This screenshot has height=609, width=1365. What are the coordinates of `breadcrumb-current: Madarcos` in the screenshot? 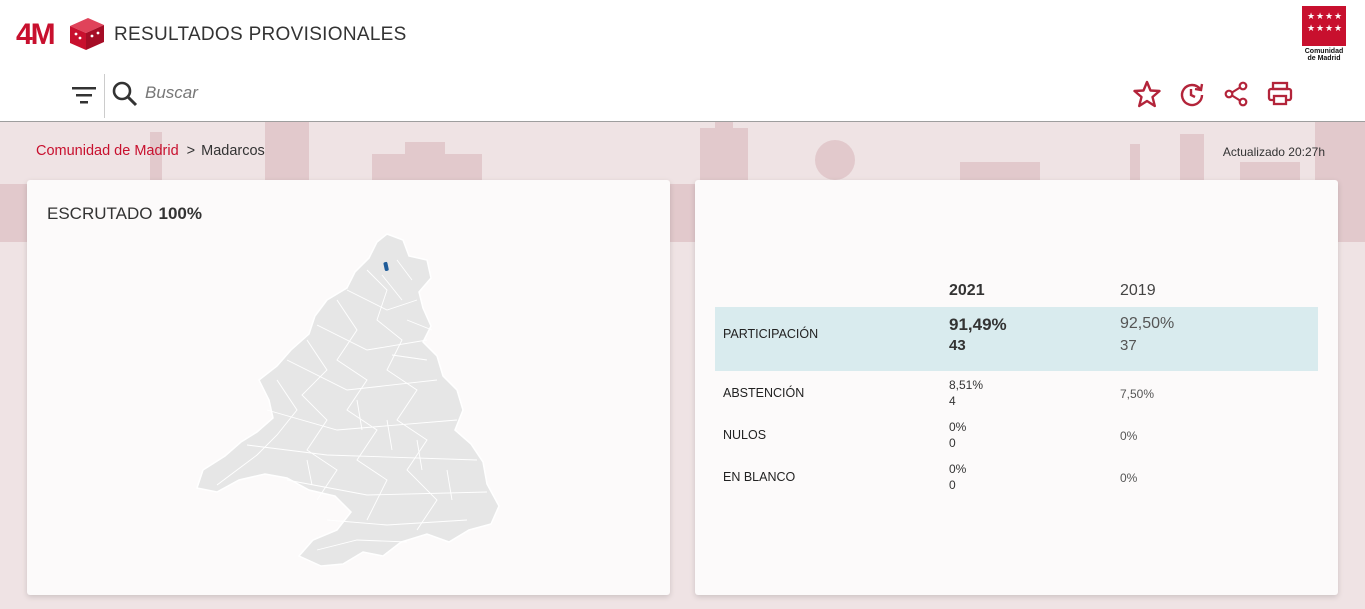 It's located at (233, 151).